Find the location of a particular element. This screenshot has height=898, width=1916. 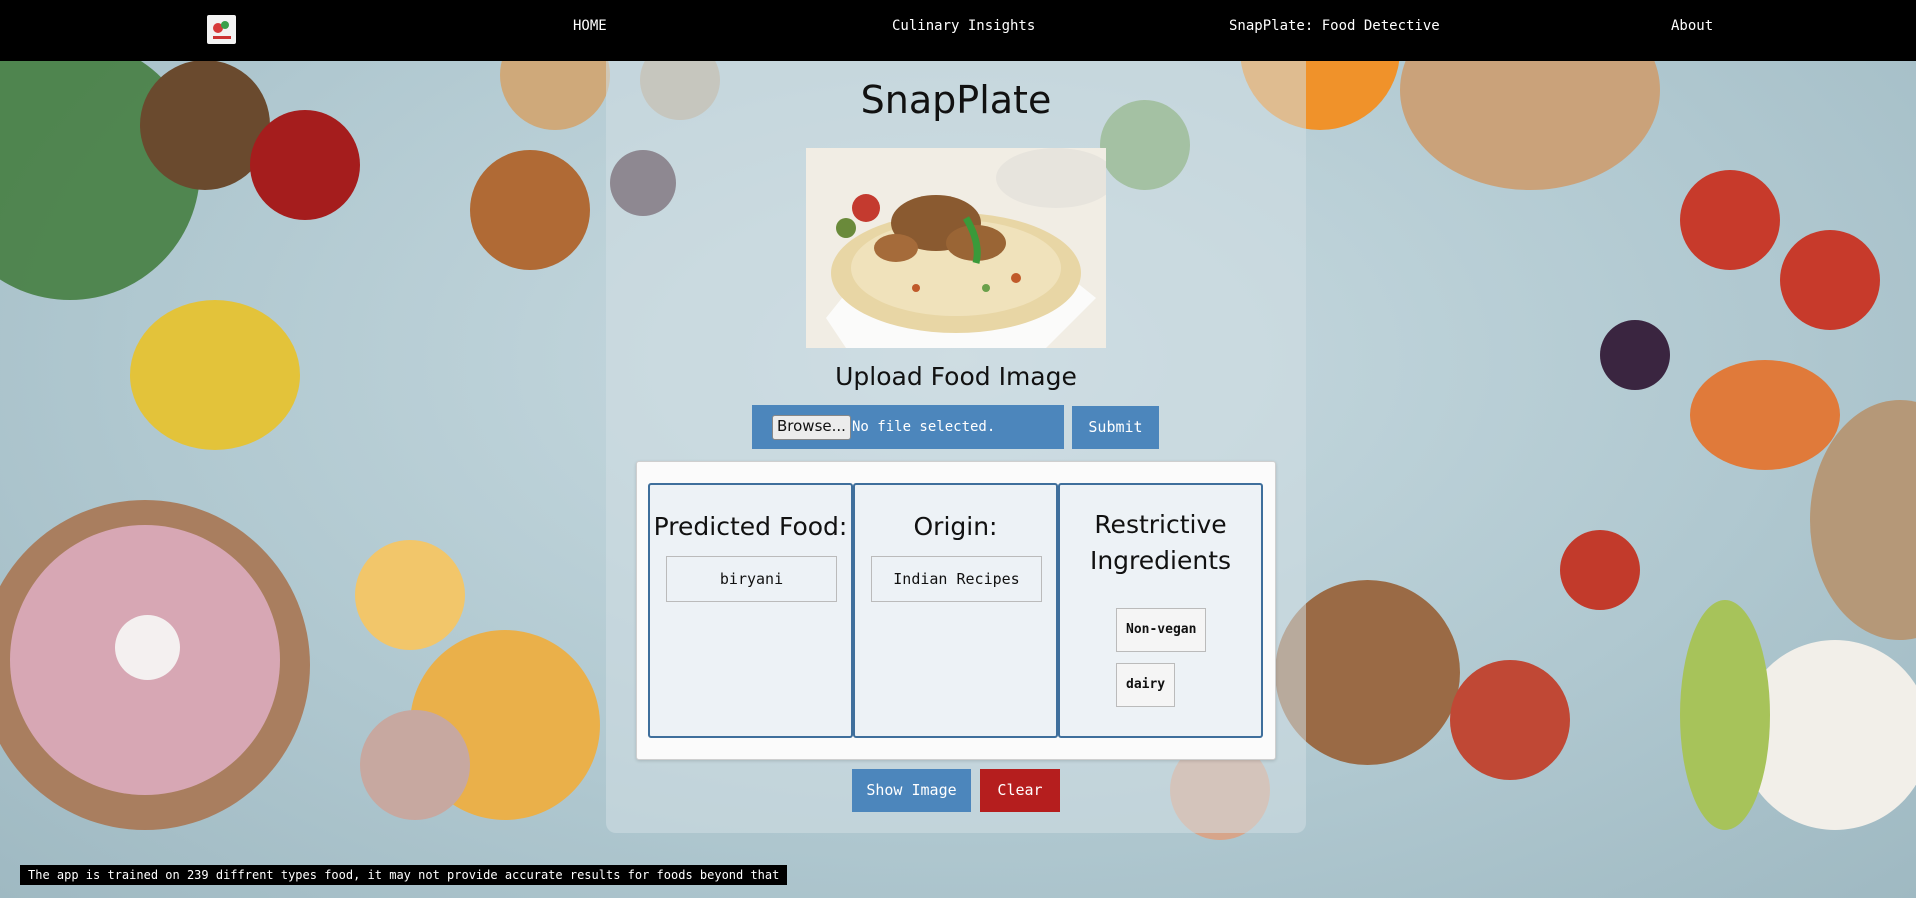

file-status-text: No file selected. is located at coordinates (924, 427).